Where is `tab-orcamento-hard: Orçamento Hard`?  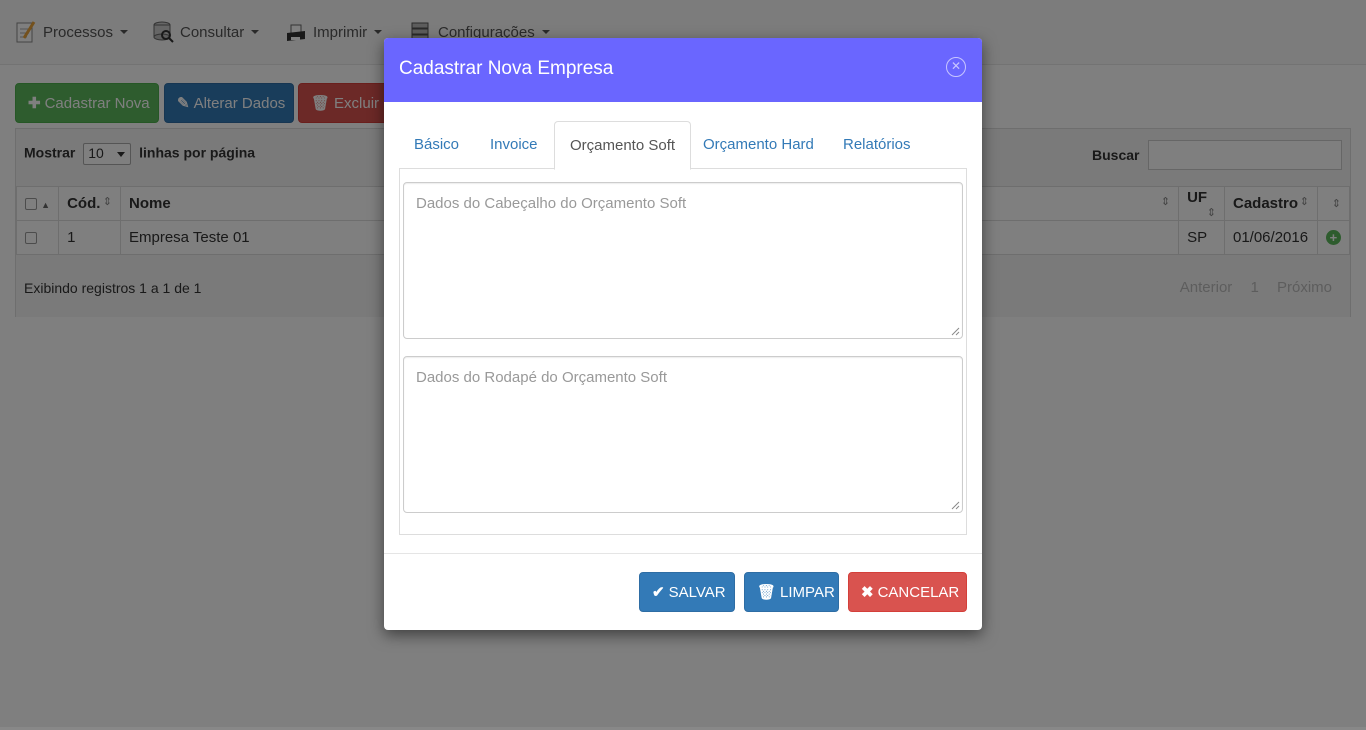 tab-orcamento-hard: Orçamento Hard is located at coordinates (758, 145).